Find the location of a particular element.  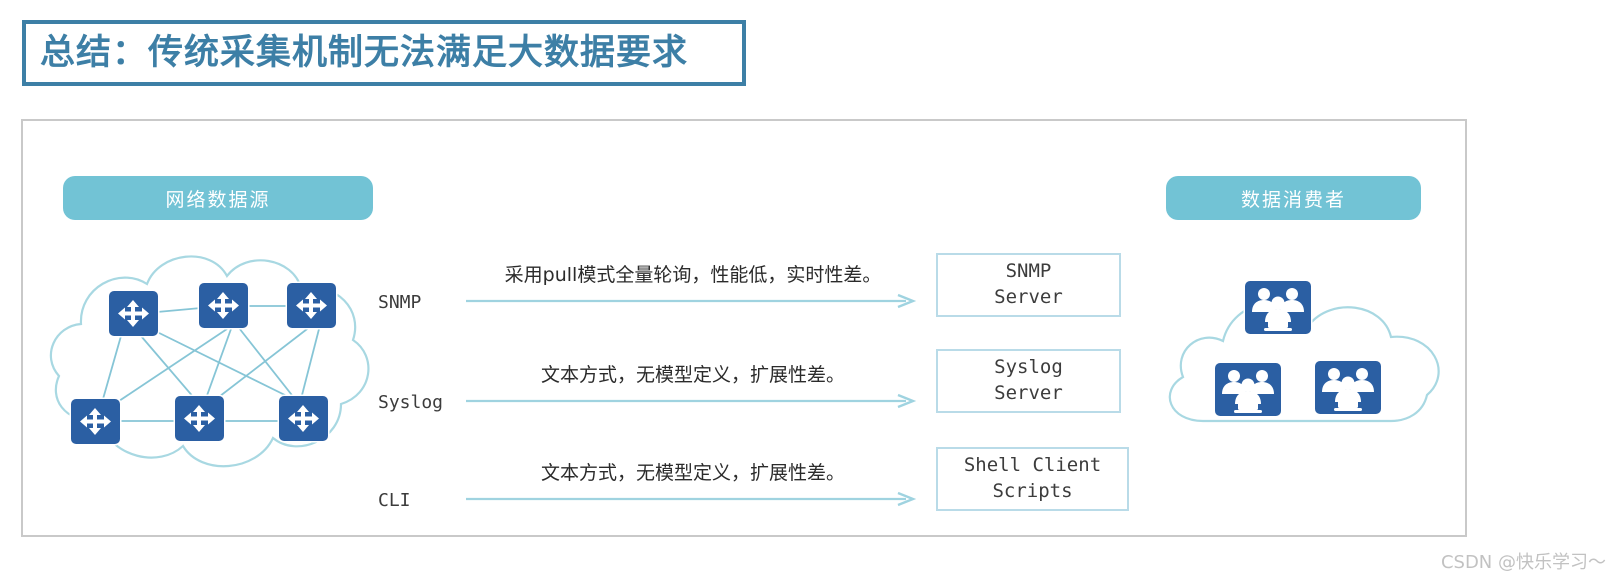

arrow-icon-syslog is located at coordinates (691, 401).